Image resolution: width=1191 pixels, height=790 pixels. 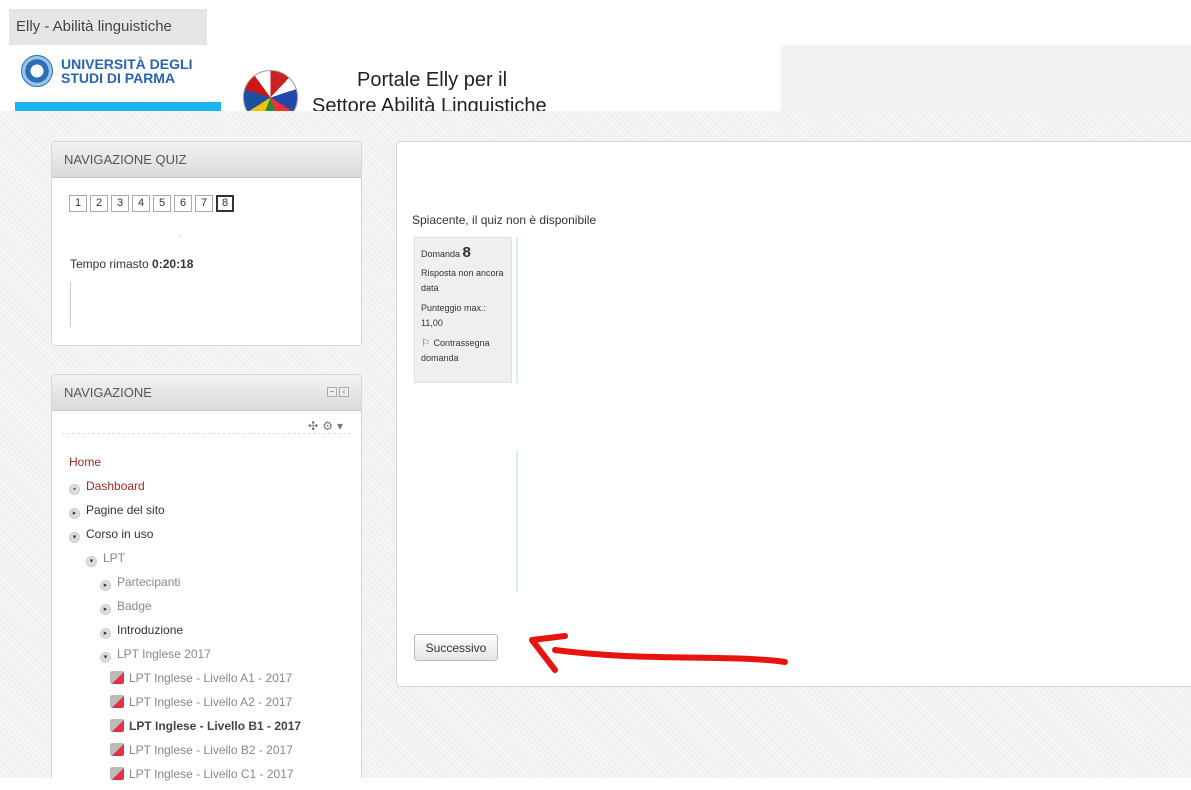 What do you see at coordinates (986, 78) in the screenshot?
I see `banner-filler` at bounding box center [986, 78].